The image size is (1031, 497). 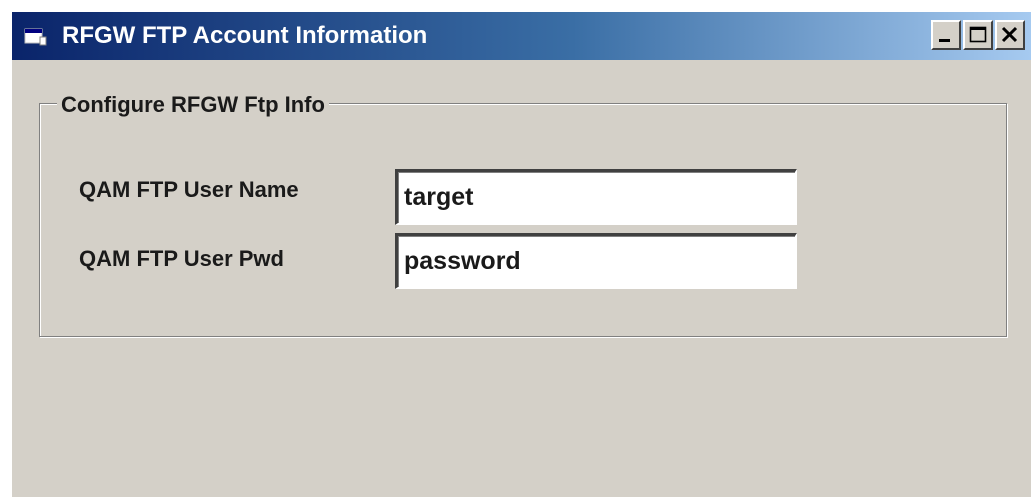 I want to click on qam-ftp-user-name-input, so click(x=596, y=197).